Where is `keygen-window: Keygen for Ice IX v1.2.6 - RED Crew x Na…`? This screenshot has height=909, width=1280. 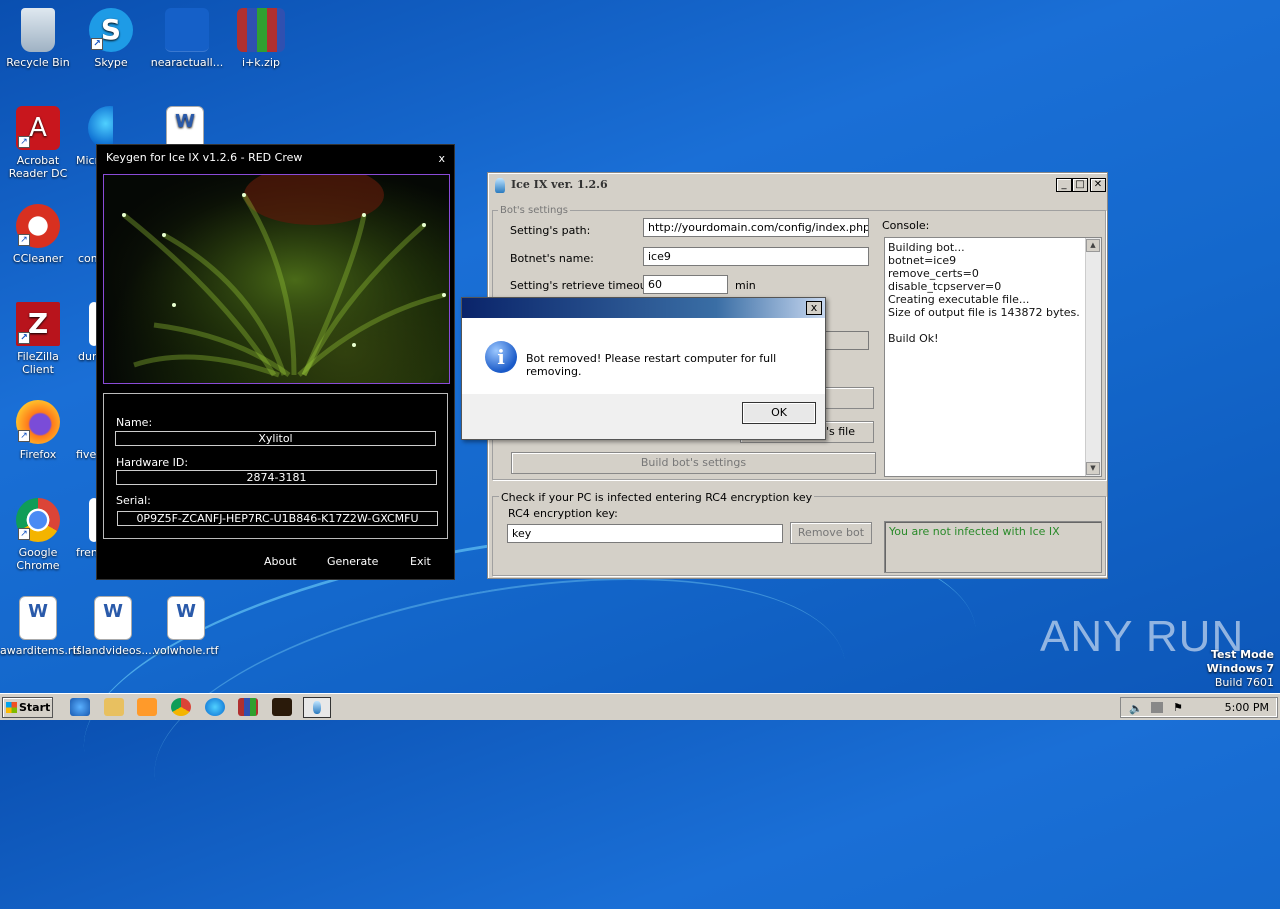 keygen-window: Keygen for Ice IX v1.2.6 - RED Crew x Na… is located at coordinates (275, 362).